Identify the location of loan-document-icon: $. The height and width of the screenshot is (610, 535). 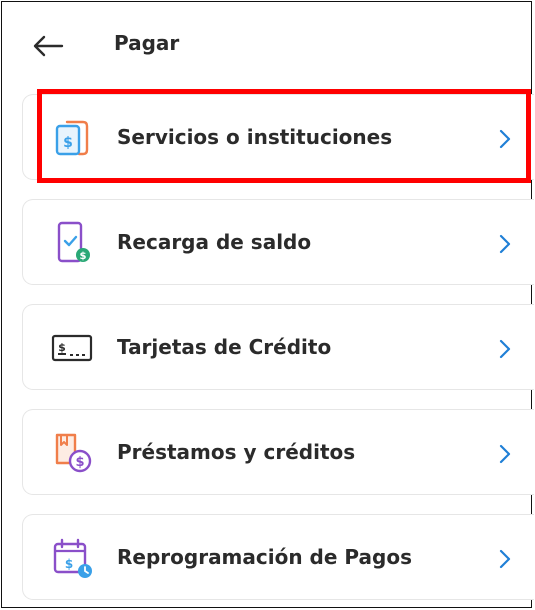
(73, 453).